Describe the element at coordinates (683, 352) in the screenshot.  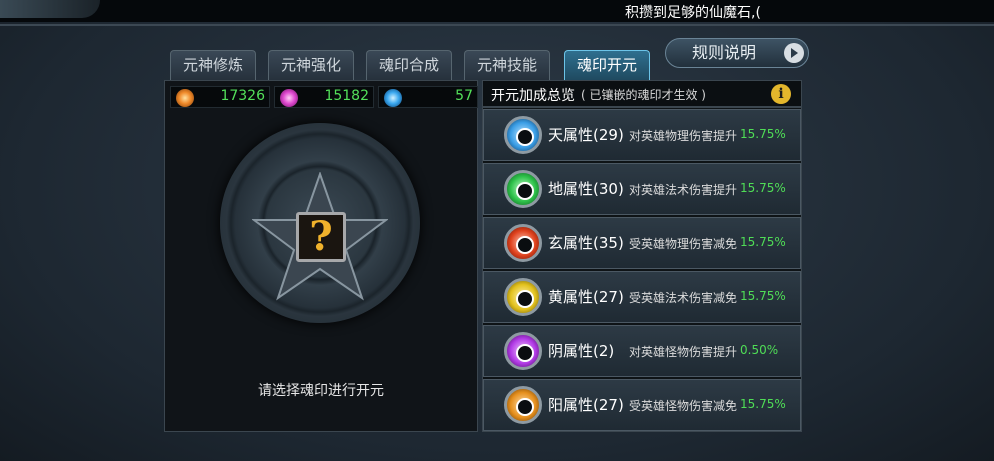
I see `attribute-desc: 对英雄怪物伤害提升` at that location.